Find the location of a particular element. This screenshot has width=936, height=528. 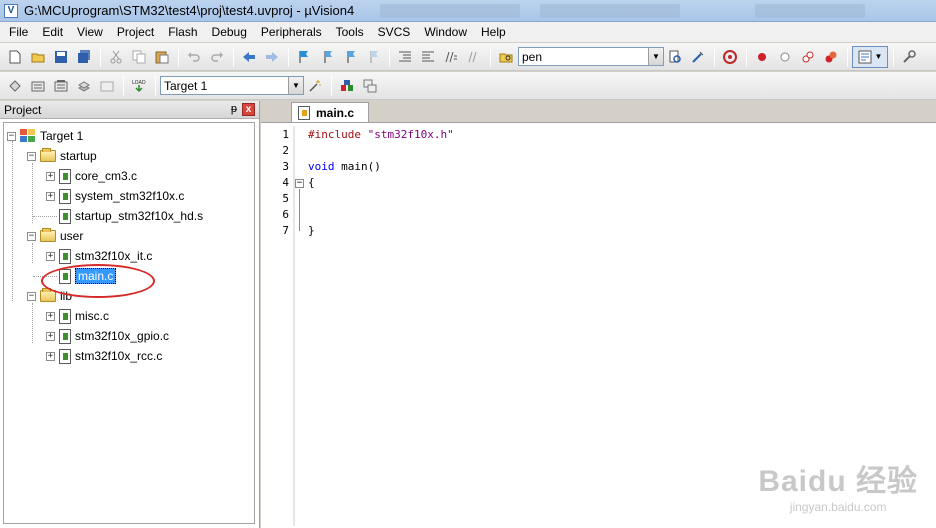

breakpoint-button is located at coordinates (762, 57).